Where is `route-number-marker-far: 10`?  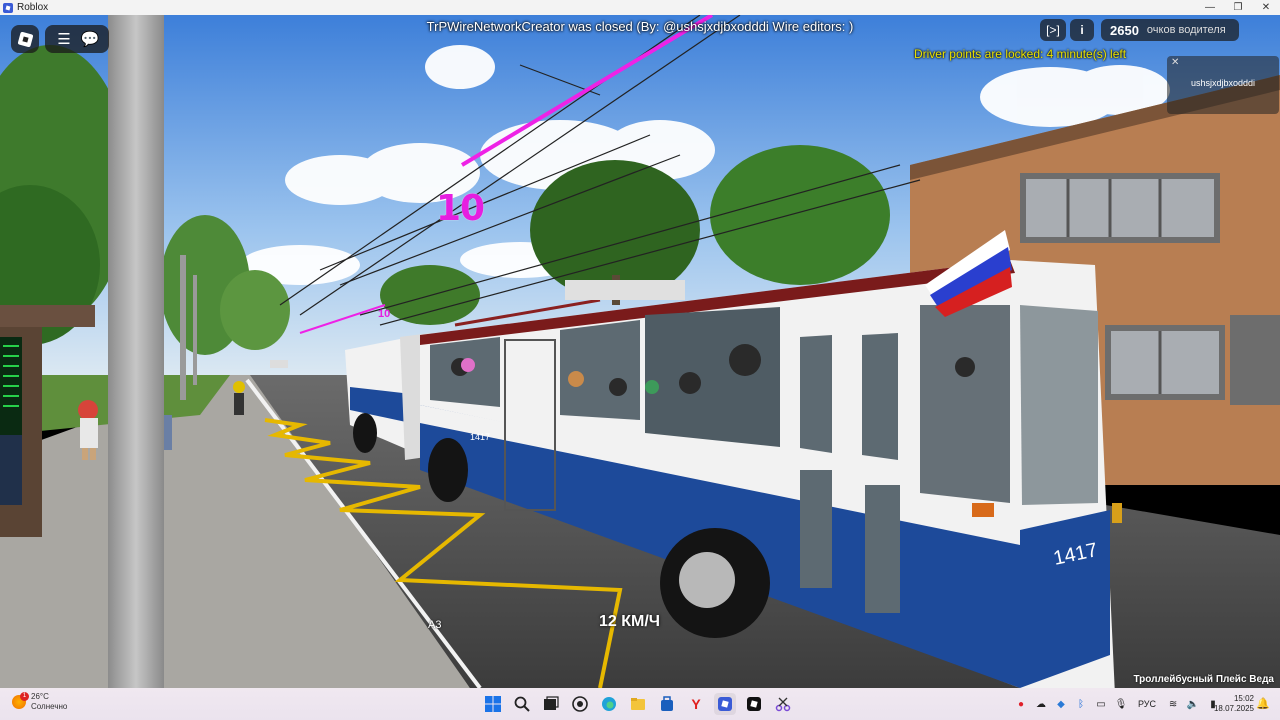 route-number-marker-far: 10 is located at coordinates (384, 314).